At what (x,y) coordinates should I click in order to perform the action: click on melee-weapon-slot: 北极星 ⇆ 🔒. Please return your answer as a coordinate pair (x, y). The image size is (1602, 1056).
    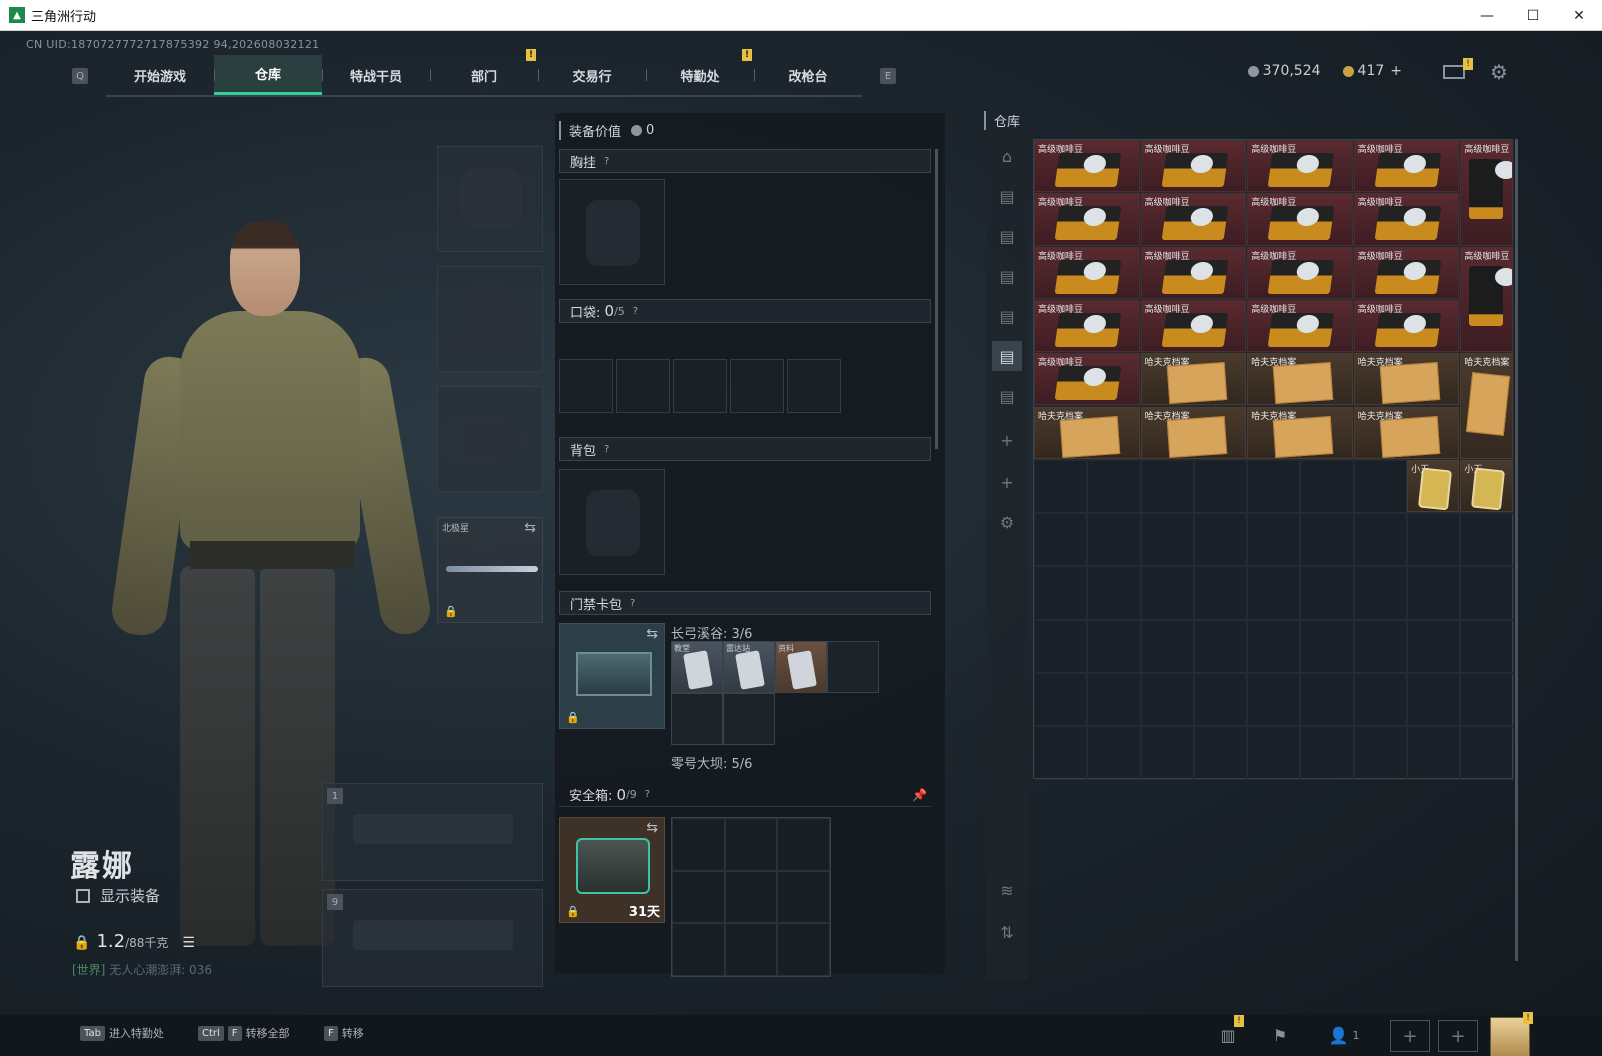
    Looking at the image, I should click on (490, 570).